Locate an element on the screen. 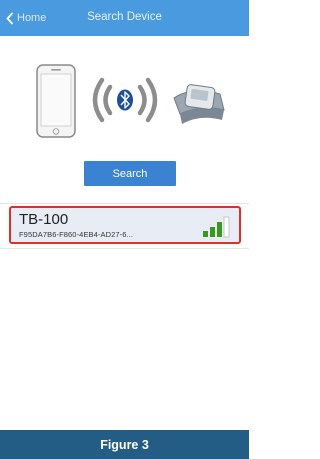 The height and width of the screenshot is (459, 320). pairing-illustration is located at coordinates (131, 102).